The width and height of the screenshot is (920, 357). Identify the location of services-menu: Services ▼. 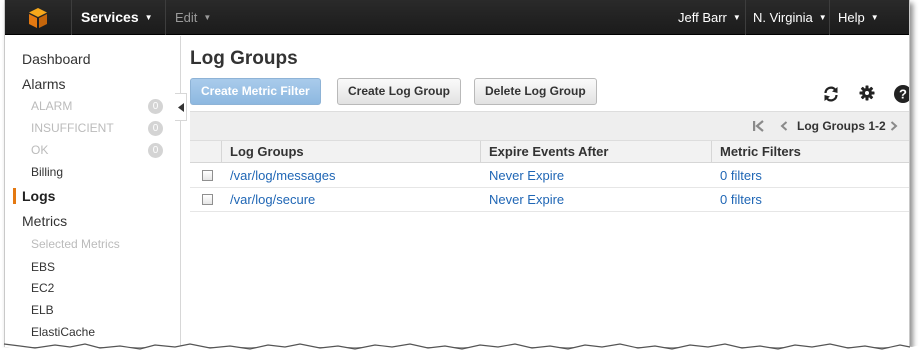
(117, 17).